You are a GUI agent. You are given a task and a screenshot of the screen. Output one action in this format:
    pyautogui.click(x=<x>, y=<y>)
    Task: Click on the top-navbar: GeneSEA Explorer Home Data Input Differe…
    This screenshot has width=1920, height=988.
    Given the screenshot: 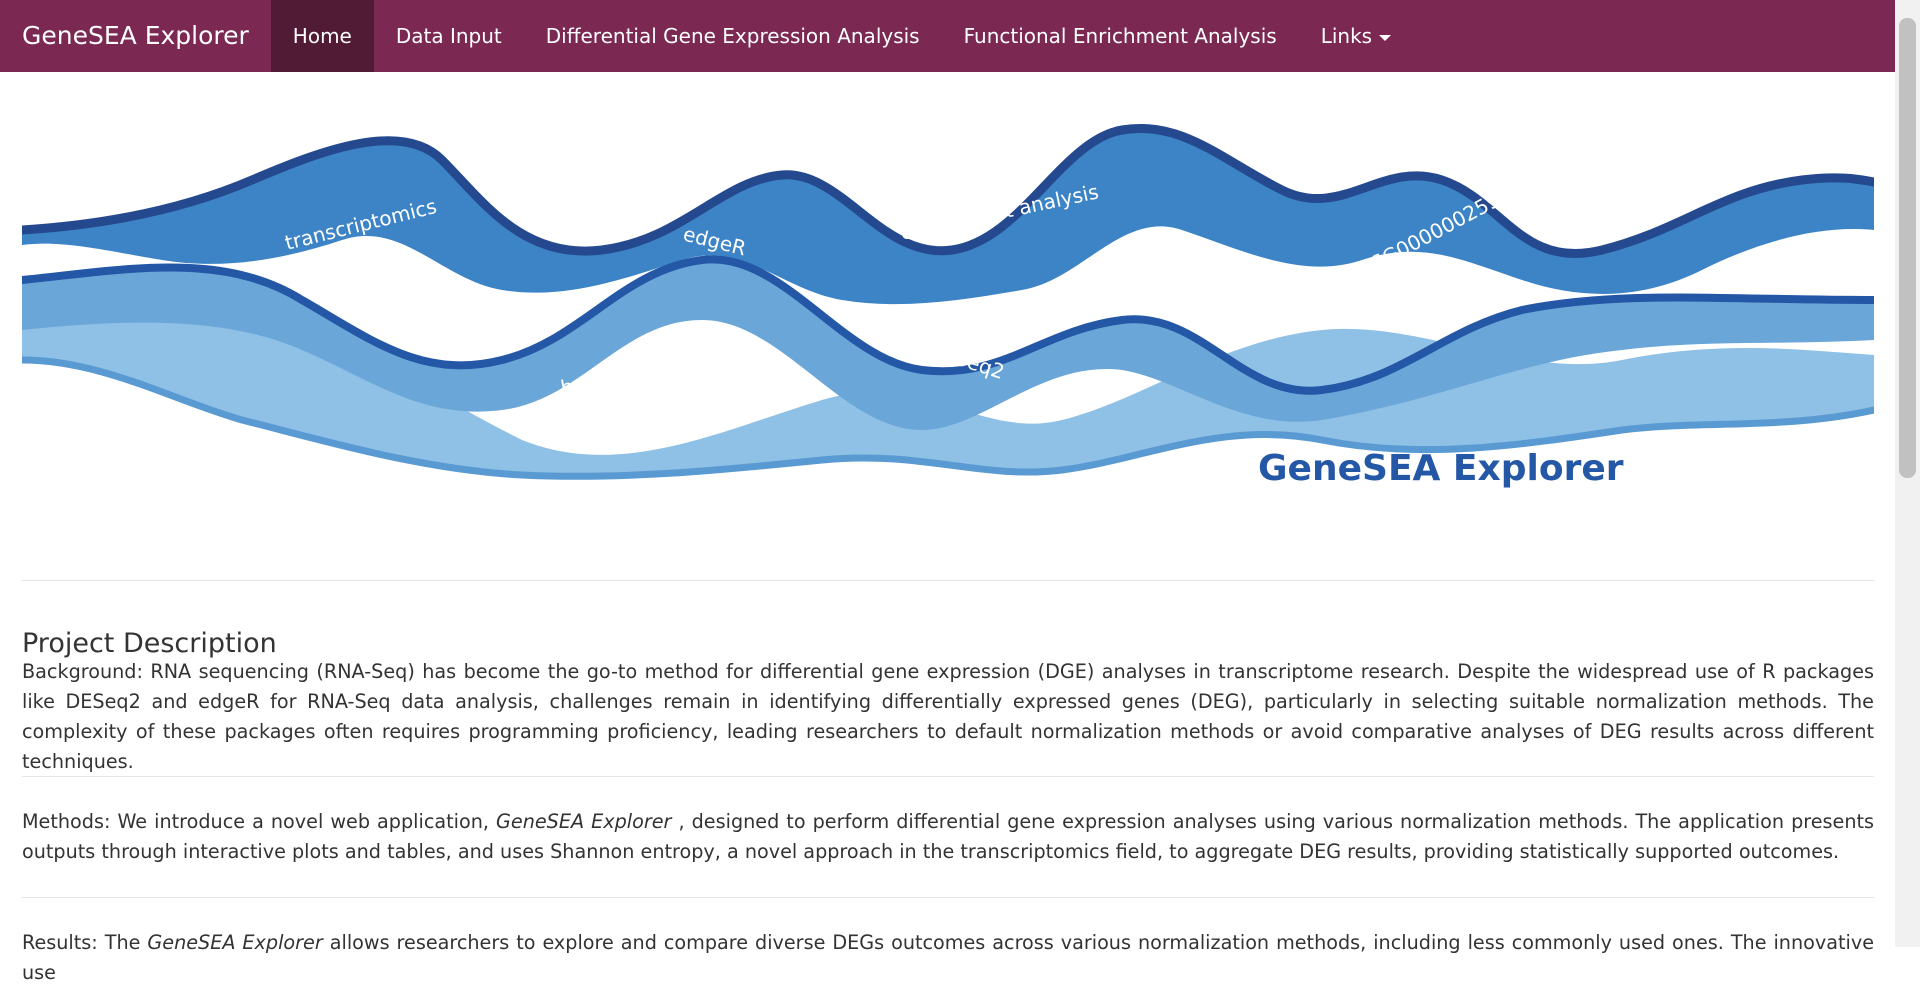 What is the action you would take?
    pyautogui.click(x=947, y=36)
    